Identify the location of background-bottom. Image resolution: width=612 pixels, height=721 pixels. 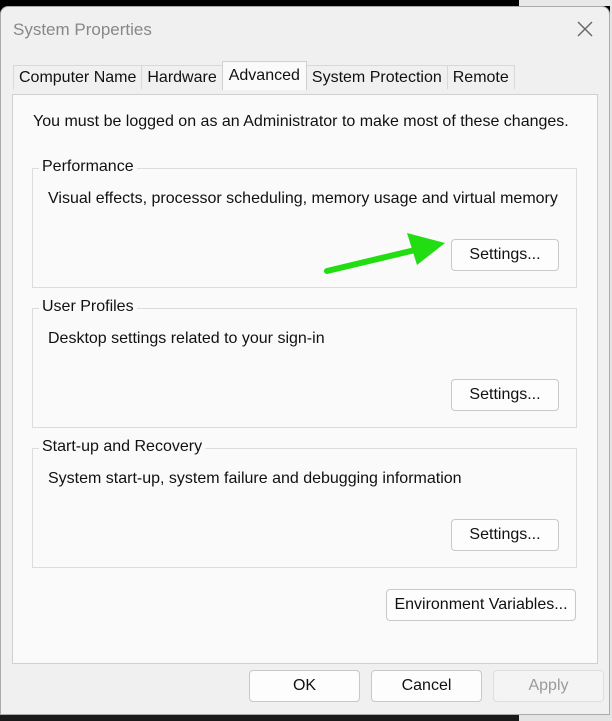
(306, 718).